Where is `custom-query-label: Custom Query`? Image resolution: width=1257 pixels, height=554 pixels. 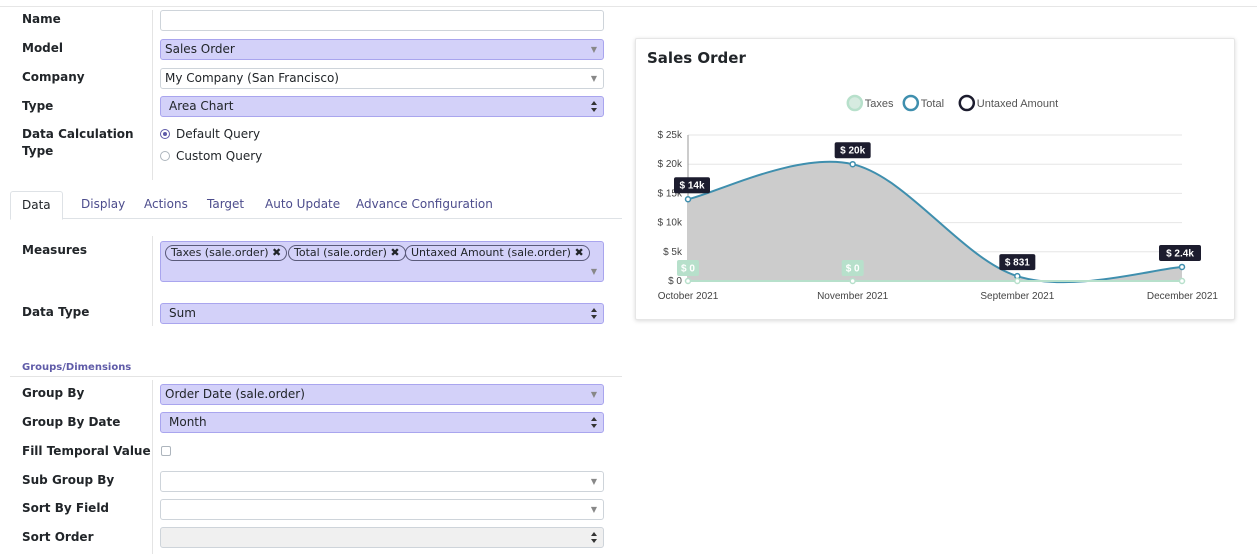 custom-query-label: Custom Query is located at coordinates (219, 156).